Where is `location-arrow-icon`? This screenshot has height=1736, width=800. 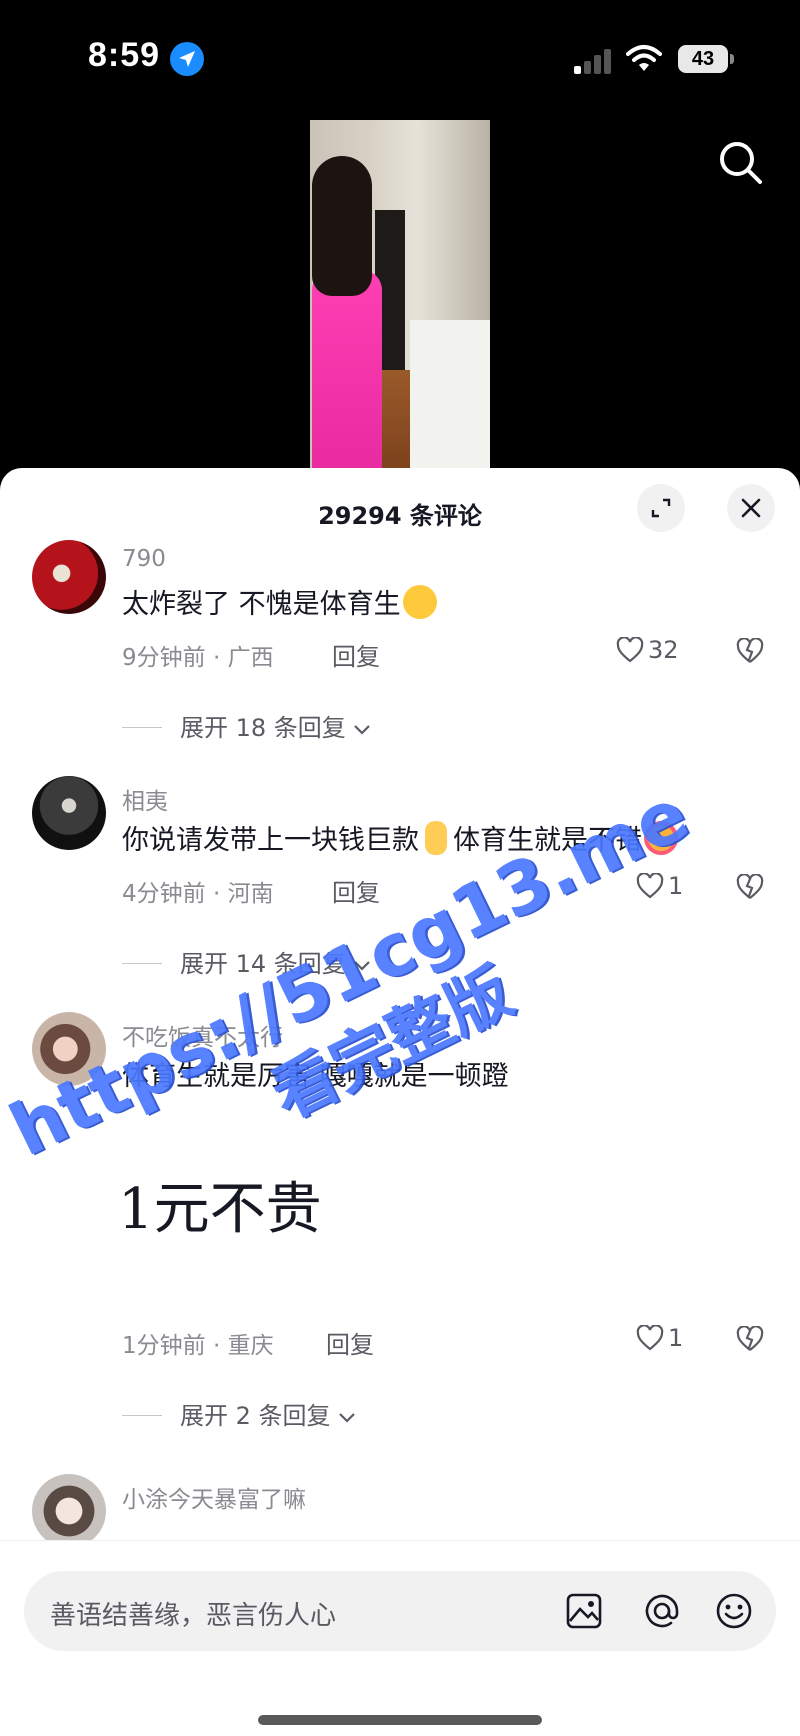
location-arrow-icon is located at coordinates (187, 59).